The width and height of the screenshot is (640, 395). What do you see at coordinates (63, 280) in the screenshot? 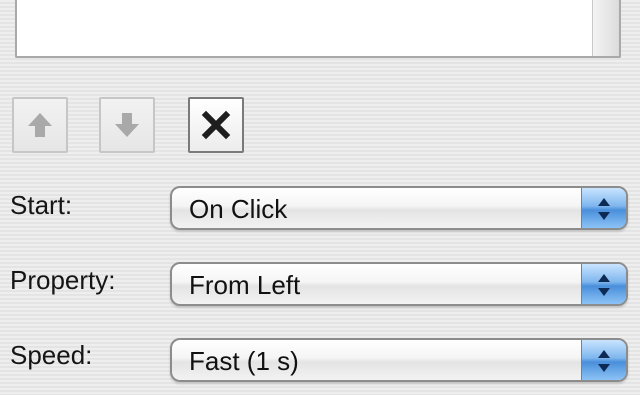
I see `property-label: Property:` at bounding box center [63, 280].